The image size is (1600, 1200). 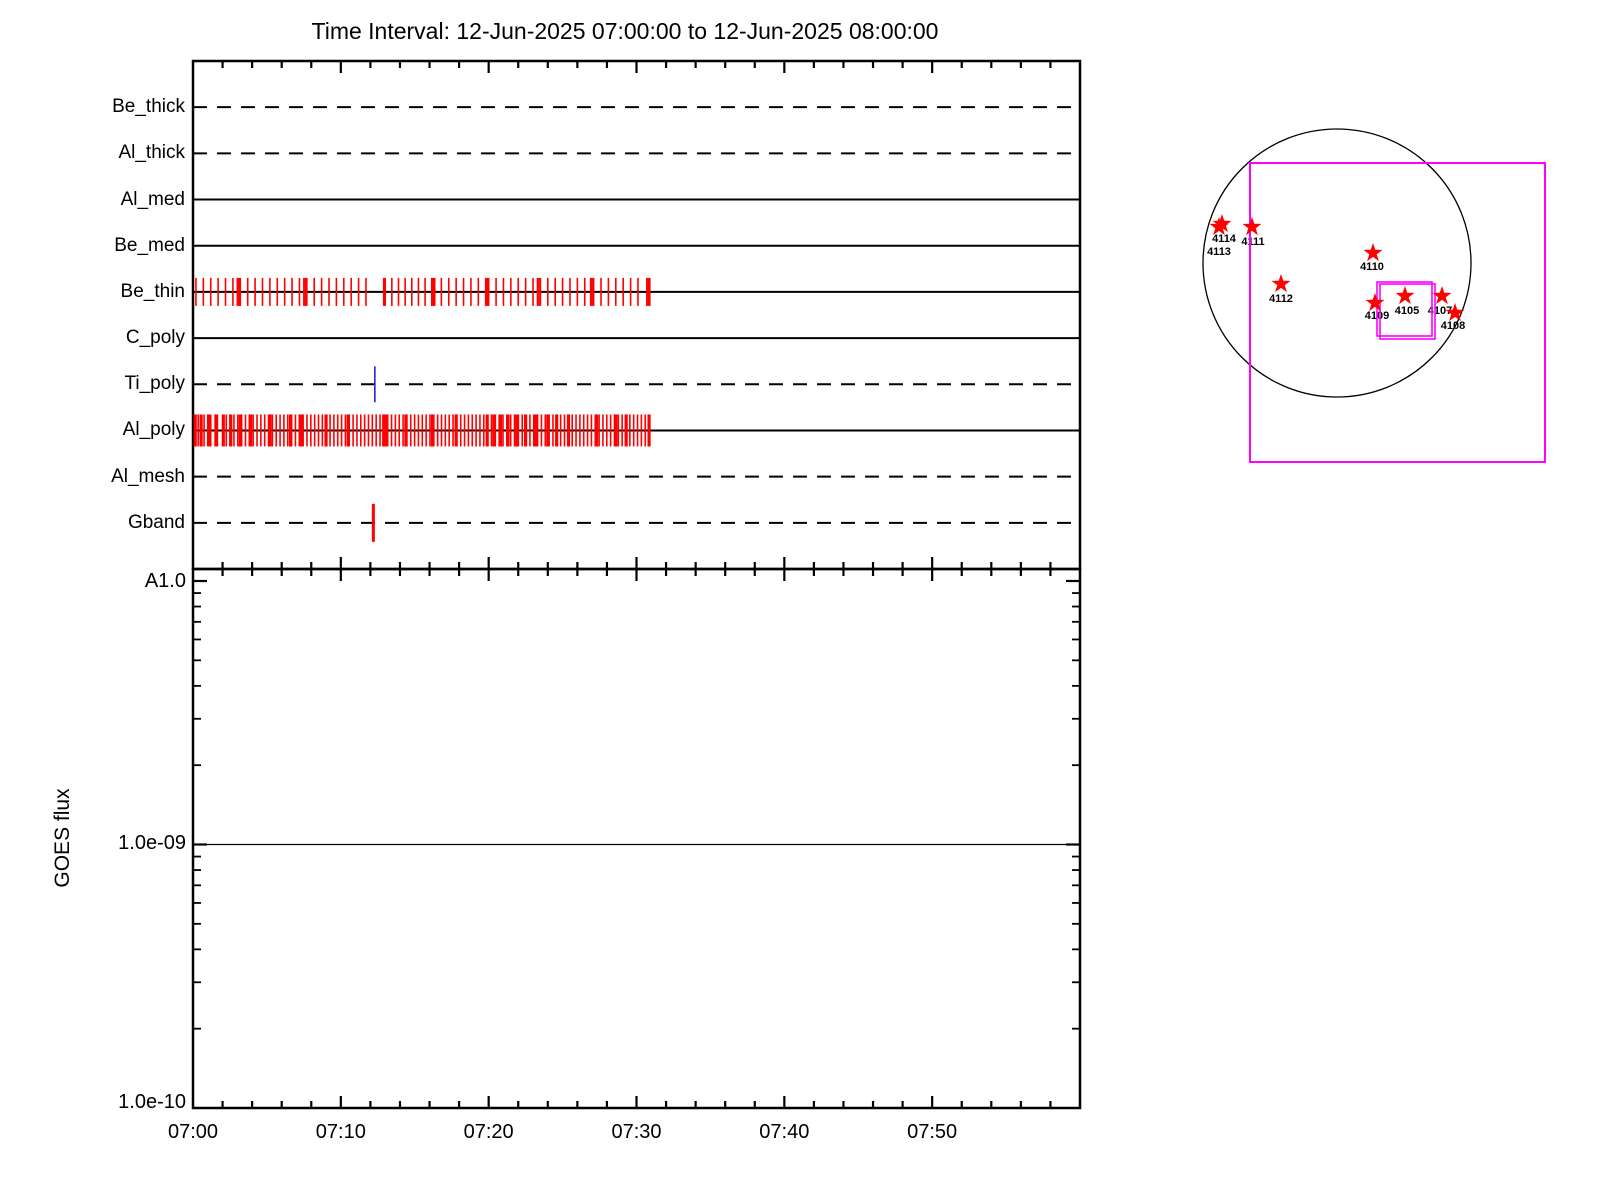 What do you see at coordinates (148, 476) in the screenshot?
I see `filter-label-al_mesh: Al_mesh` at bounding box center [148, 476].